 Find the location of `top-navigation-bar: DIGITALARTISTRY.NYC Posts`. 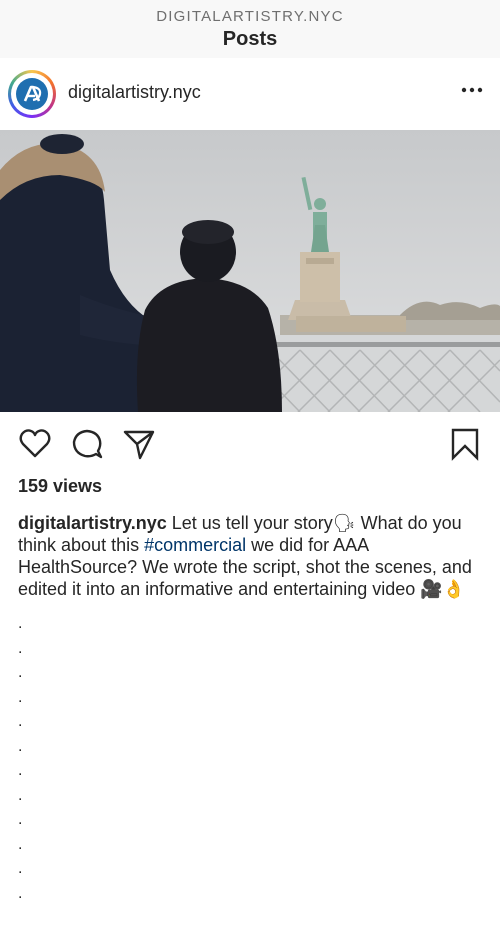

top-navigation-bar: DIGITALARTISTRY.NYC Posts is located at coordinates (250, 29).